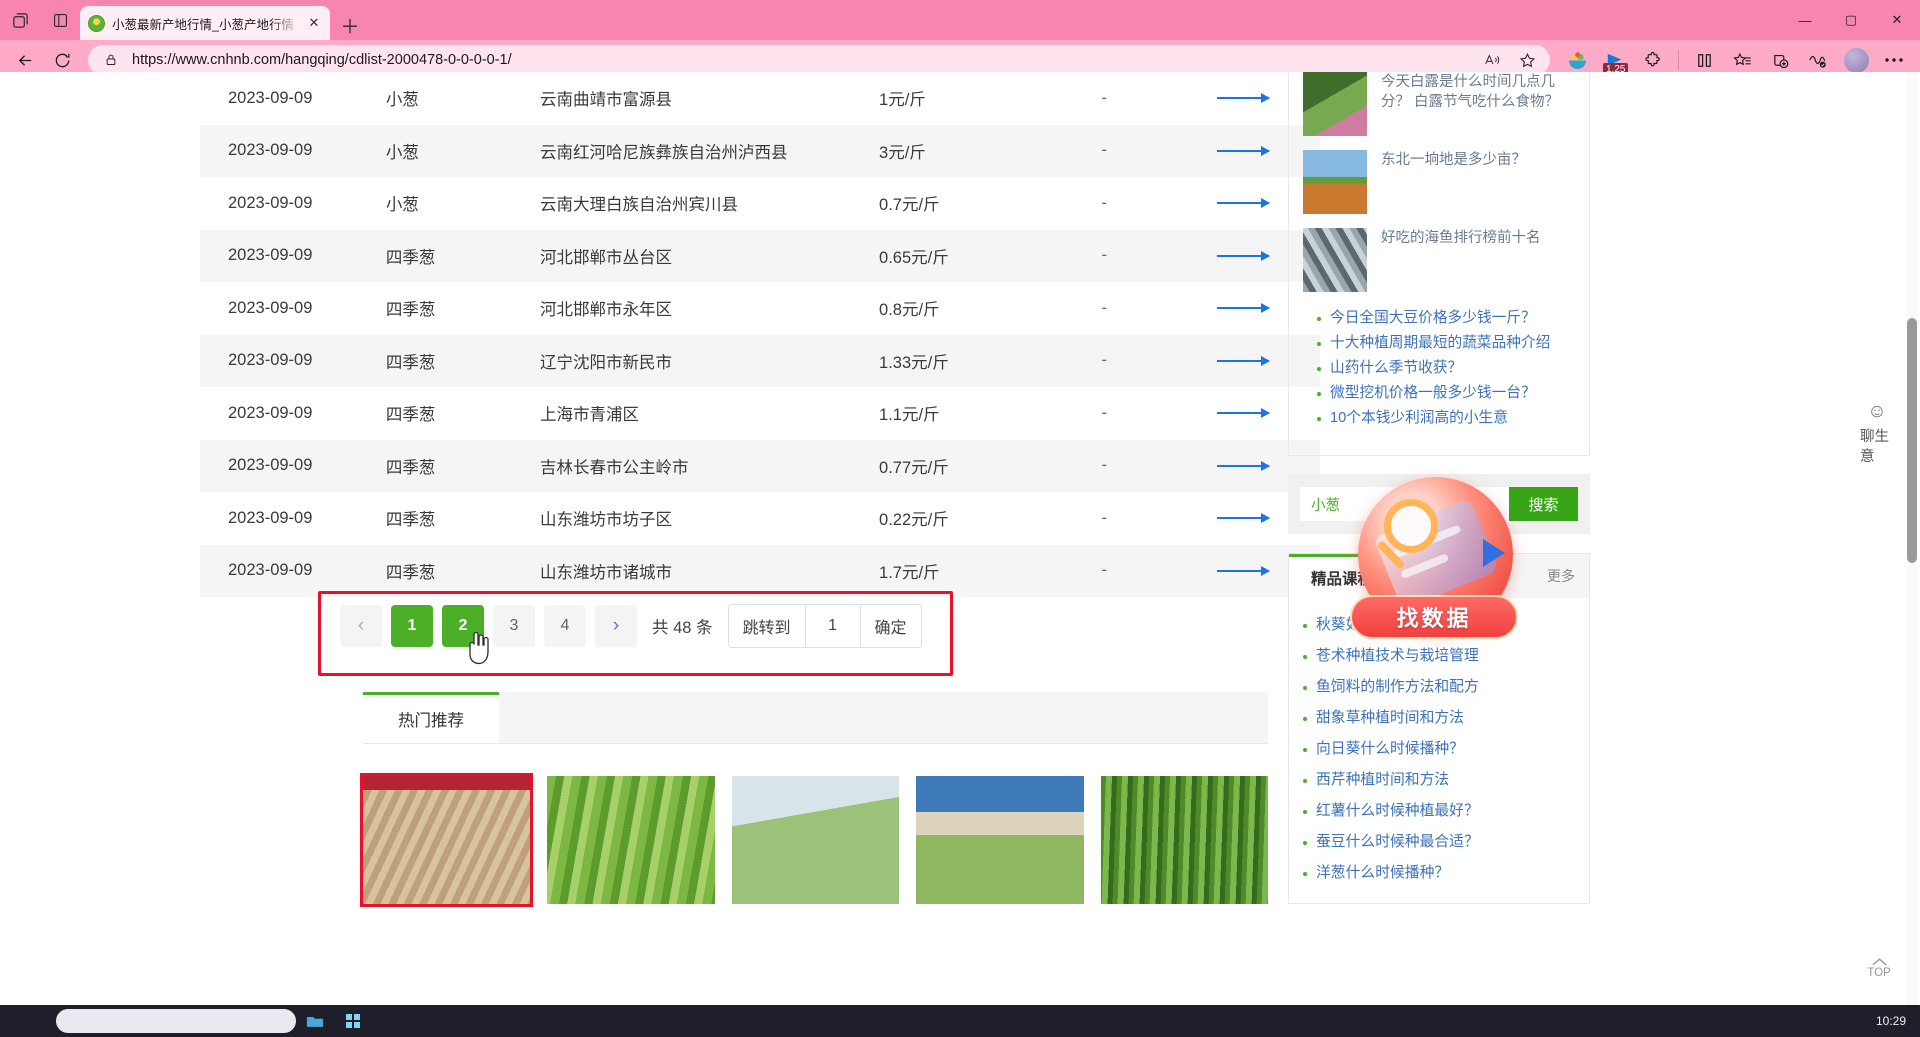 The height and width of the screenshot is (1037, 1920). What do you see at coordinates (614, 467) in the screenshot?
I see `cell-place: 吉林长春市公主岭市` at bounding box center [614, 467].